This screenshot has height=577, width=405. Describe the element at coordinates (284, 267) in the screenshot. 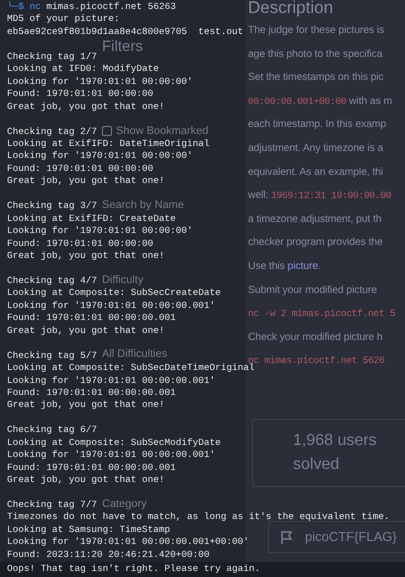

I see `description-text: Use this picture.` at that location.